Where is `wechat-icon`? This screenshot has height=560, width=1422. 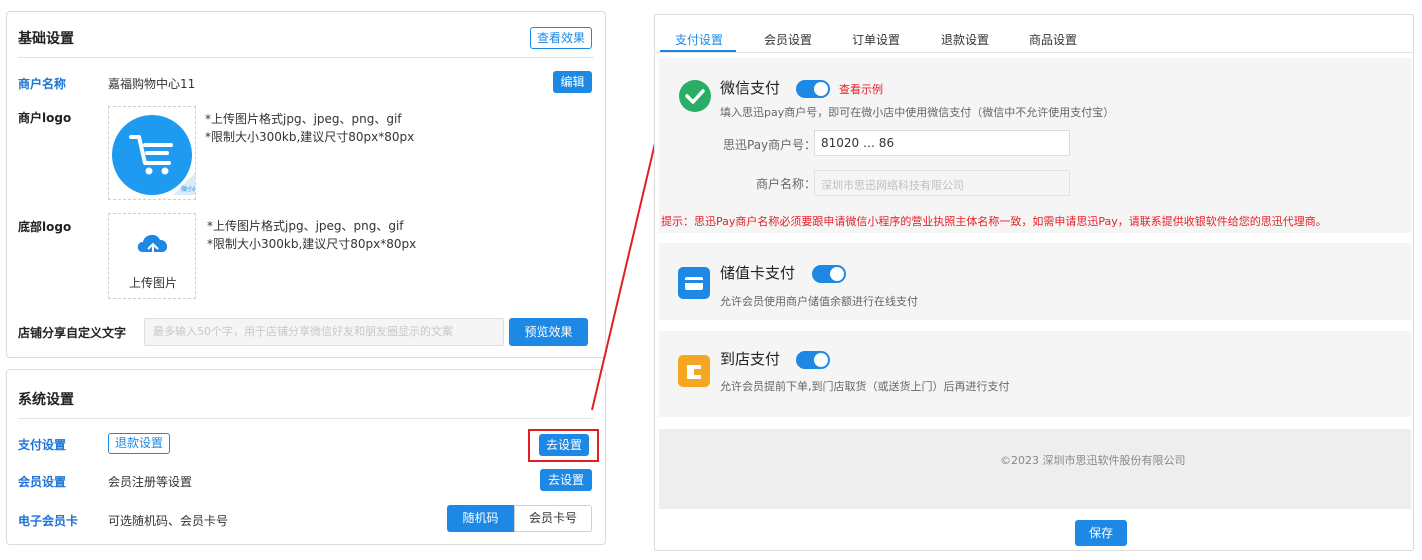
wechat-icon is located at coordinates (695, 96).